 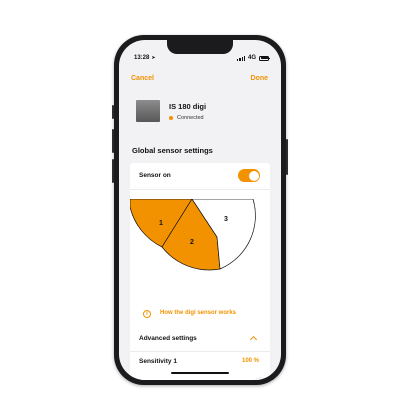 What do you see at coordinates (113, 141) in the screenshot?
I see `volume-up-button` at bounding box center [113, 141].